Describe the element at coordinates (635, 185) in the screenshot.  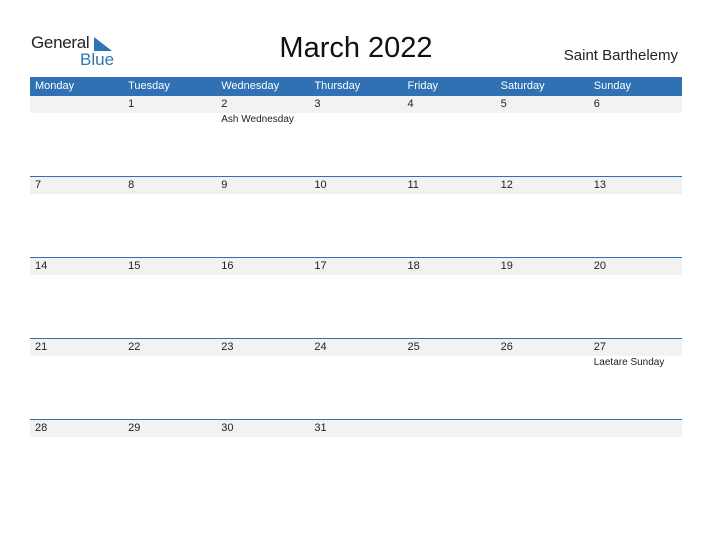
I see `day-cell: 13` at that location.